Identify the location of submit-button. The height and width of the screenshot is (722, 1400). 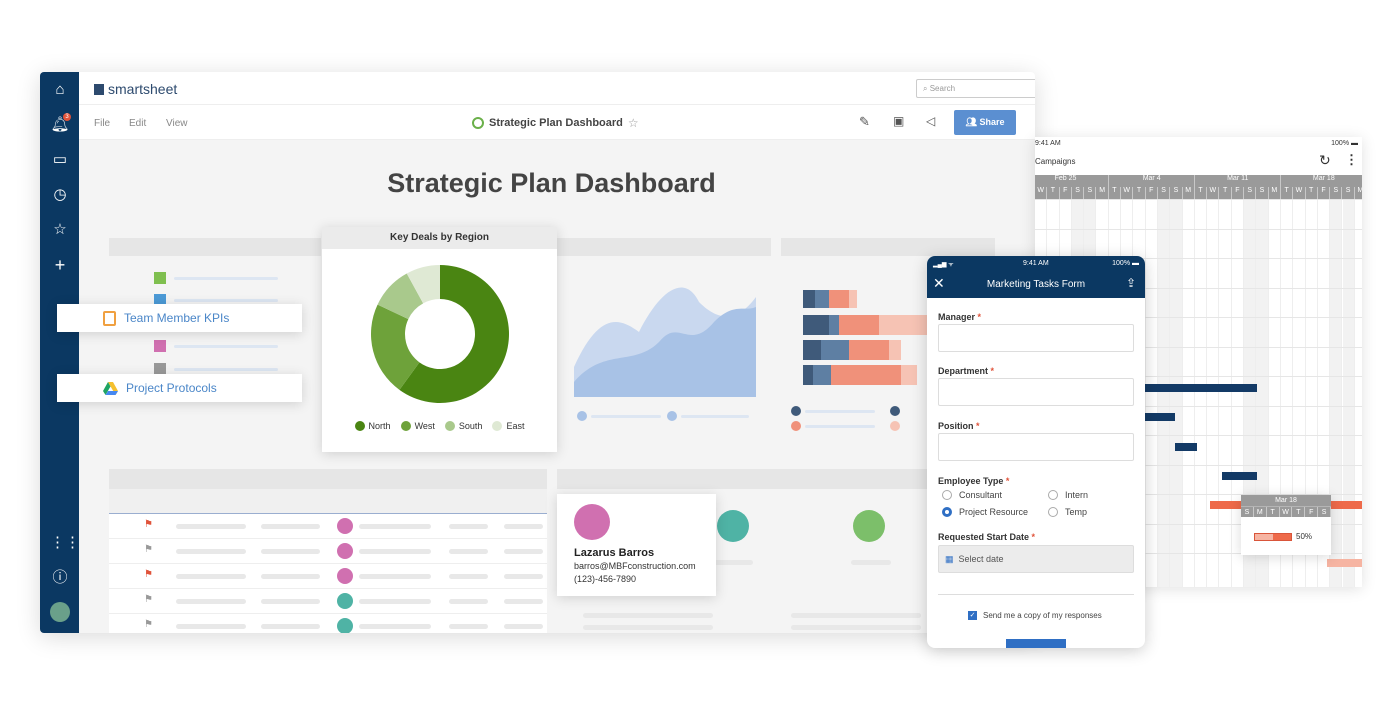
(1036, 643).